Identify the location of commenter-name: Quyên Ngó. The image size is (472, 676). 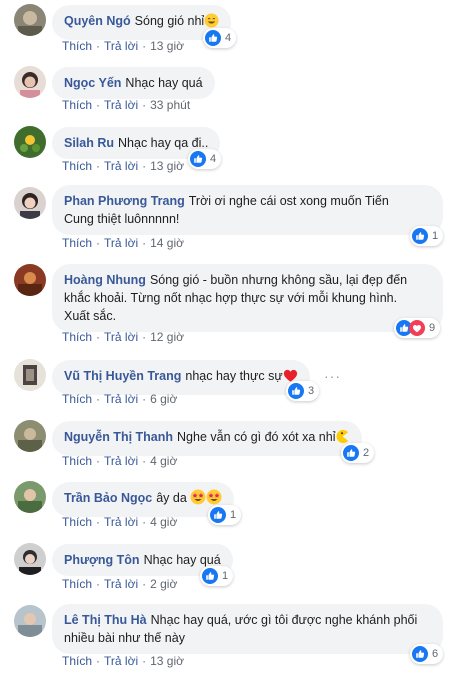
(97, 21).